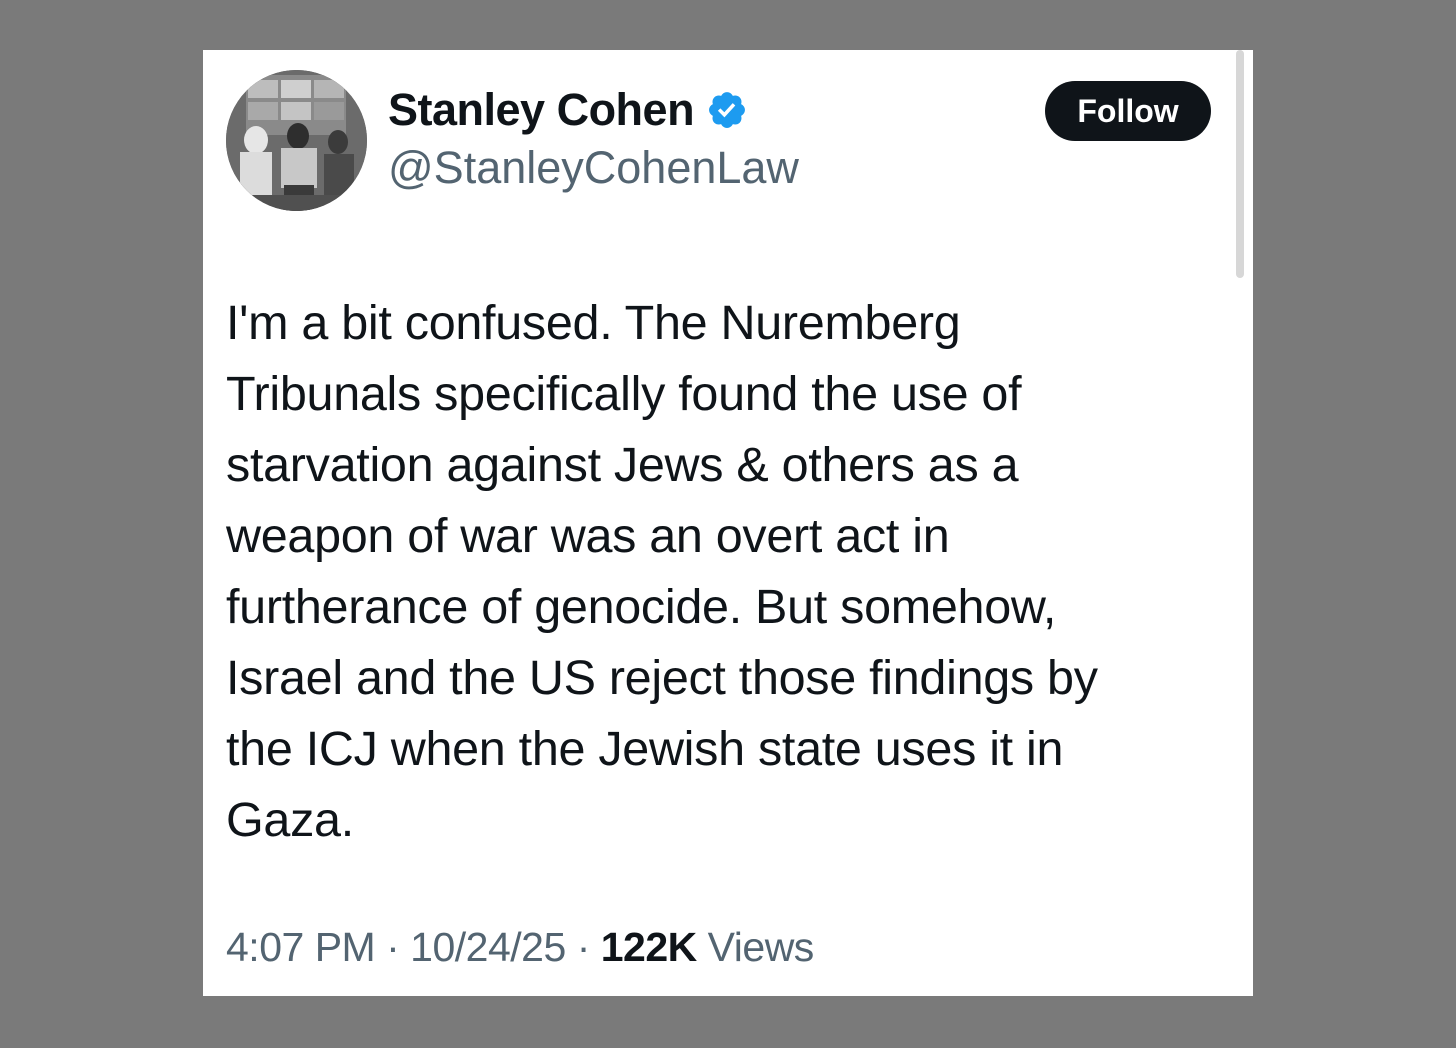  What do you see at coordinates (593, 168) in the screenshot?
I see `author-handle: @StanleyCohenLaw` at bounding box center [593, 168].